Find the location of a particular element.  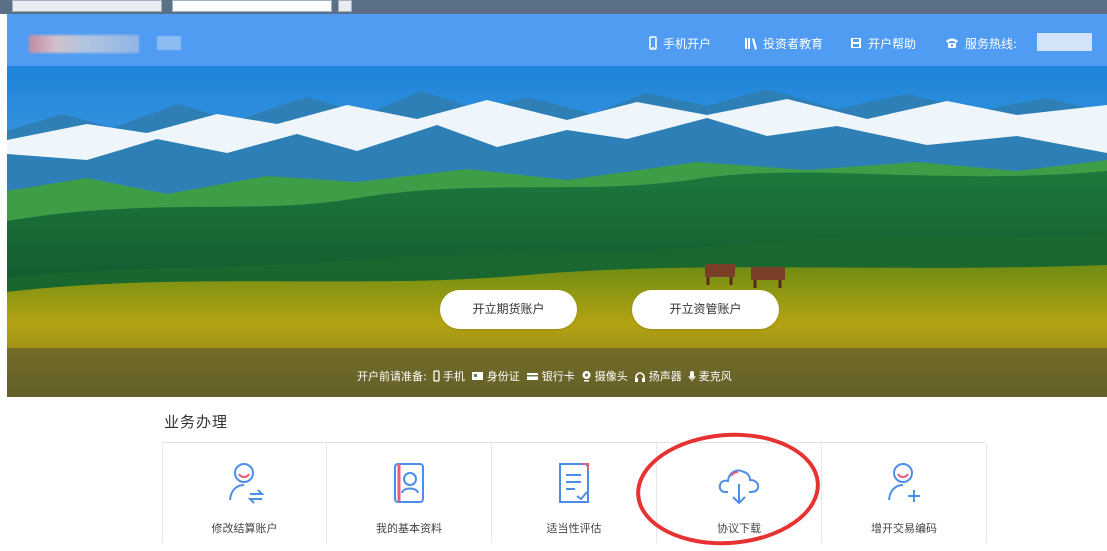

account-help-link: 开户帮助 is located at coordinates (883, 43).